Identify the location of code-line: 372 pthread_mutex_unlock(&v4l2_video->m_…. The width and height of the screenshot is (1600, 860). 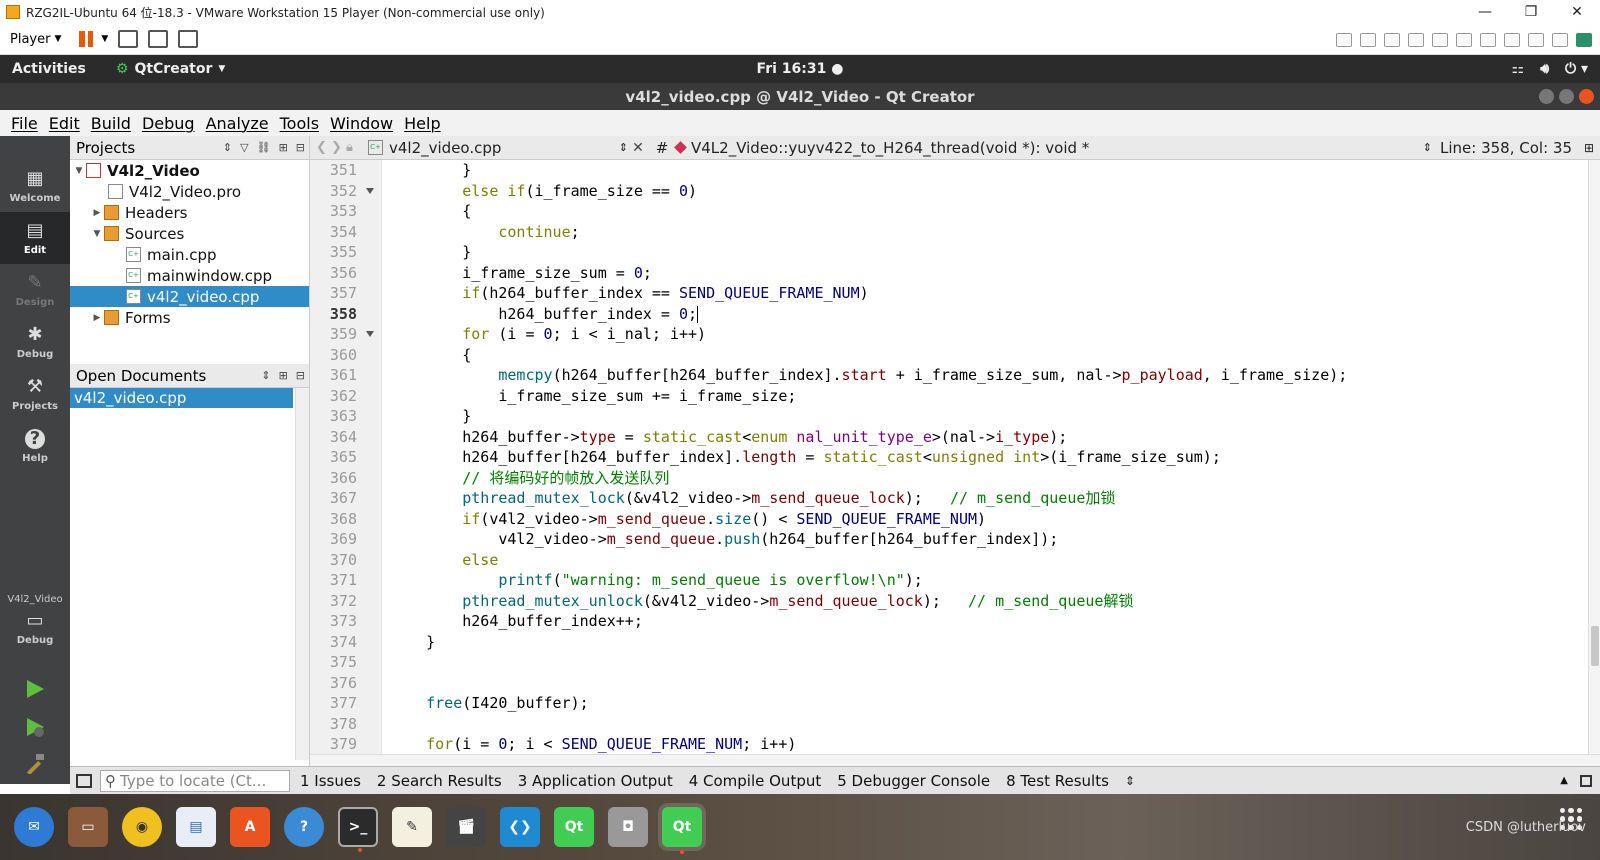
(950, 601).